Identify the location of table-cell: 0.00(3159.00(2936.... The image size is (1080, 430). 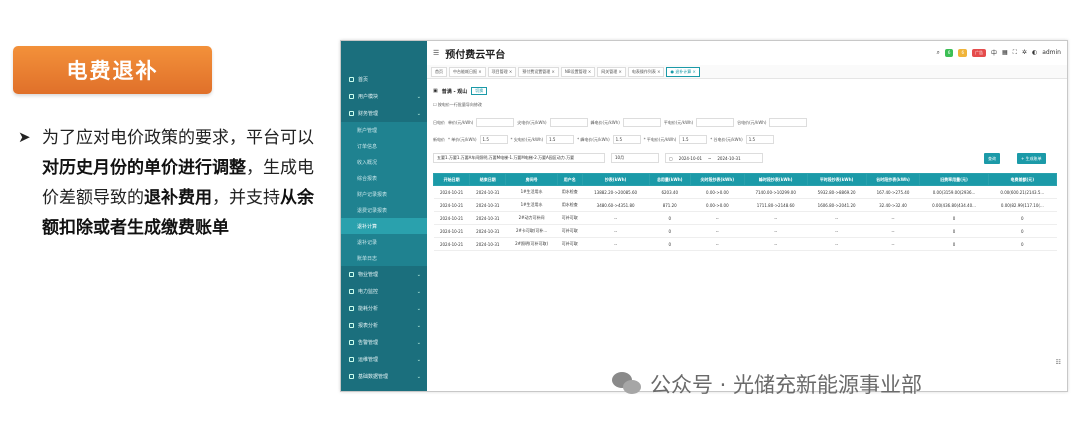
(954, 192).